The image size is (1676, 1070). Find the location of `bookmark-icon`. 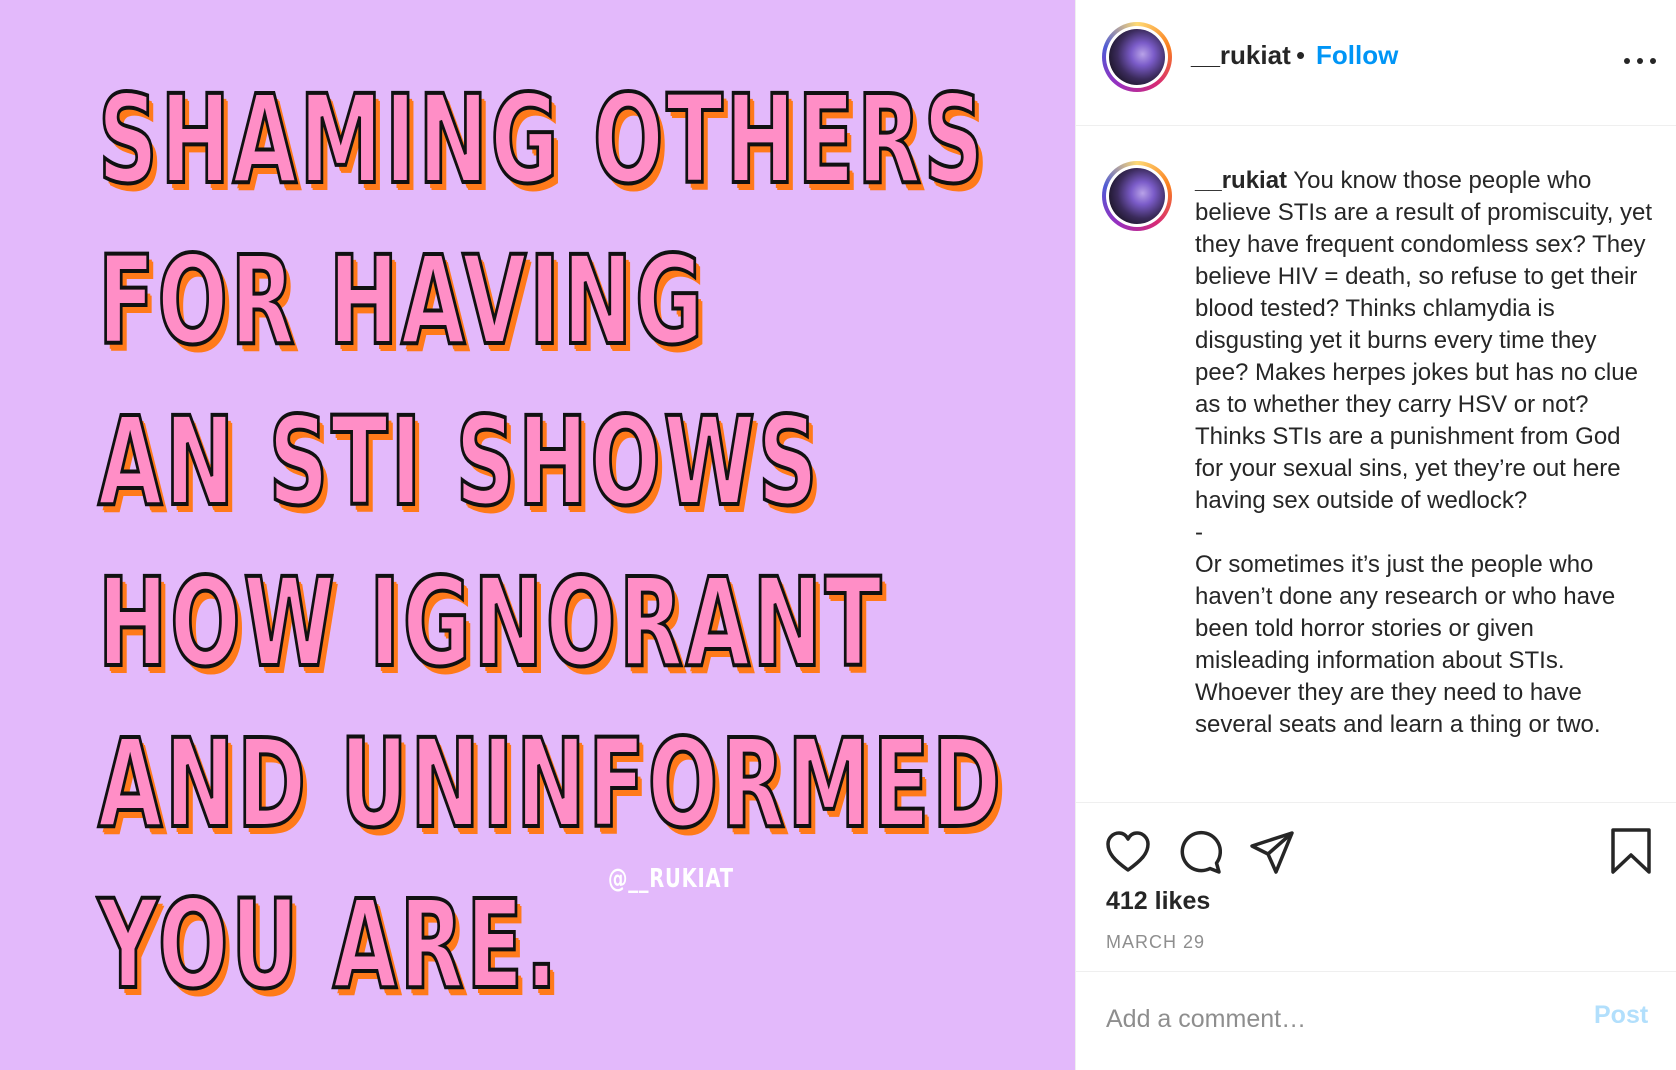

bookmark-icon is located at coordinates (1631, 851).